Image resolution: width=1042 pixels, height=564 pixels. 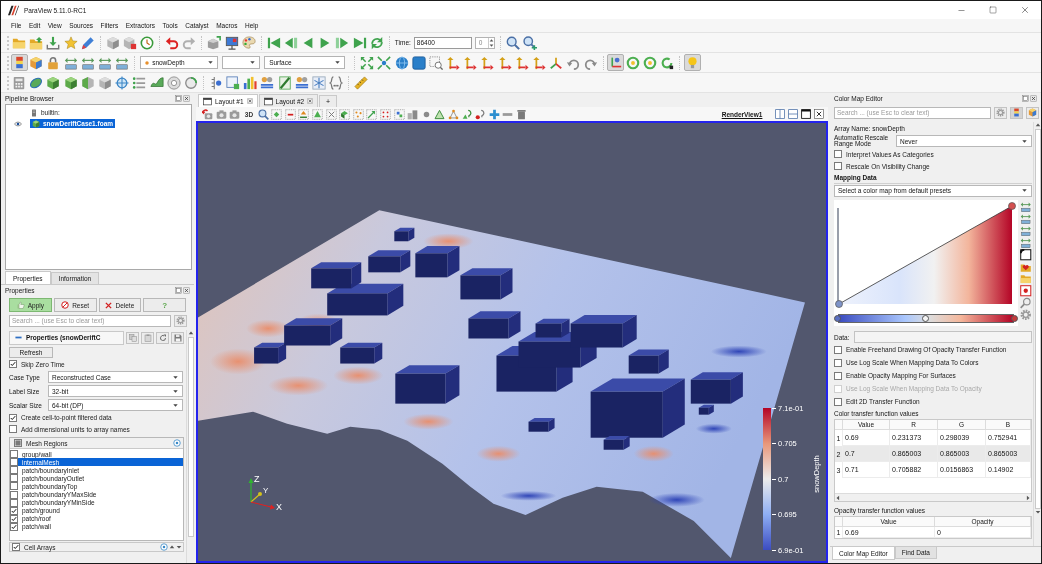 I want to click on color-bar-button, so click(x=19, y=62).